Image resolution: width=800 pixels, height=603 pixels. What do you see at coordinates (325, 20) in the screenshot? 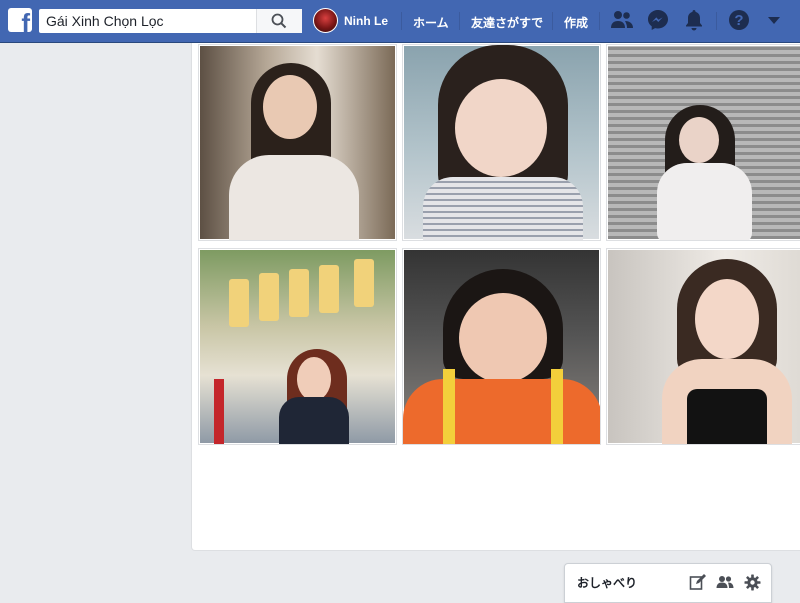
I see `avatar` at bounding box center [325, 20].